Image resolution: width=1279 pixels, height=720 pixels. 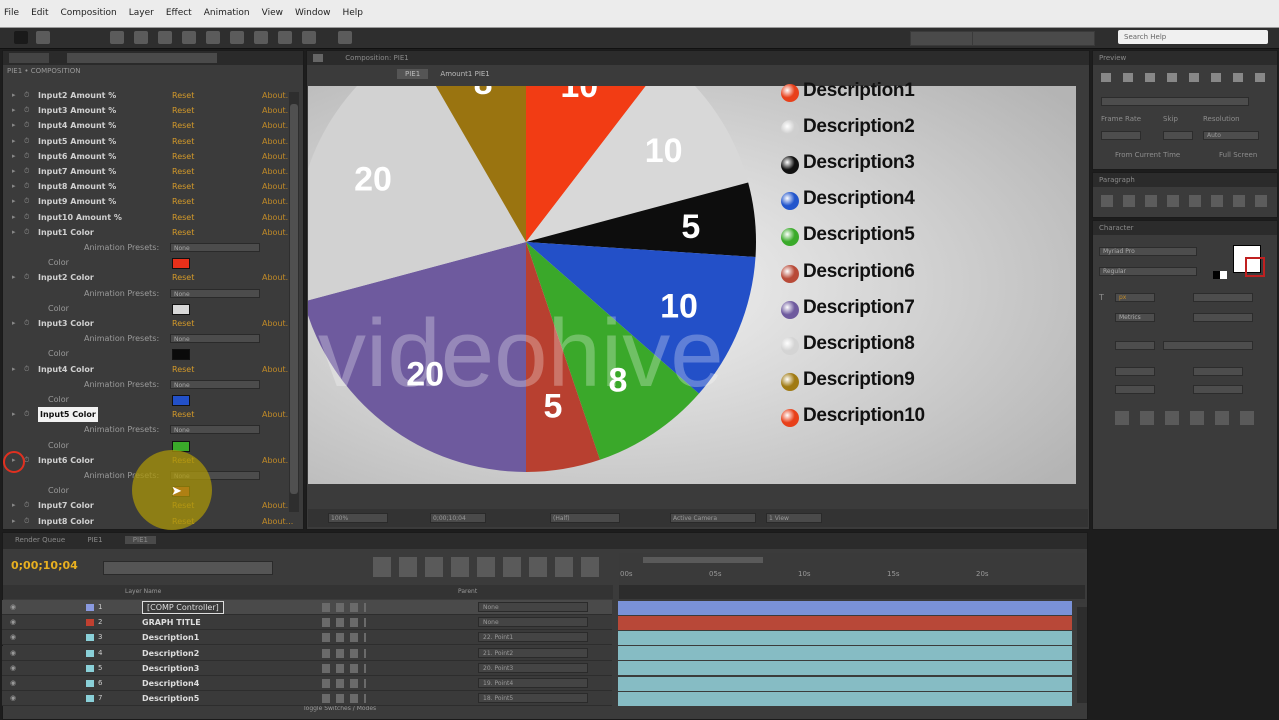 I want to click on menu-help: Help, so click(x=352, y=17).